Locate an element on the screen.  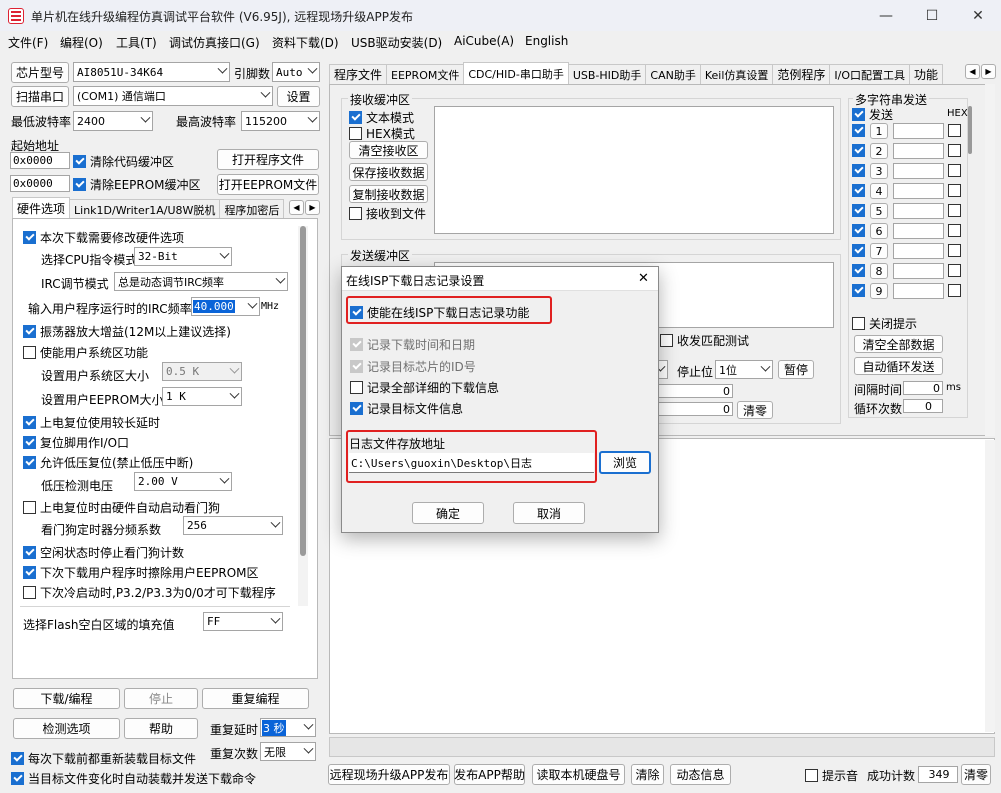
min-baud-select: 2400 is located at coordinates (113, 121).